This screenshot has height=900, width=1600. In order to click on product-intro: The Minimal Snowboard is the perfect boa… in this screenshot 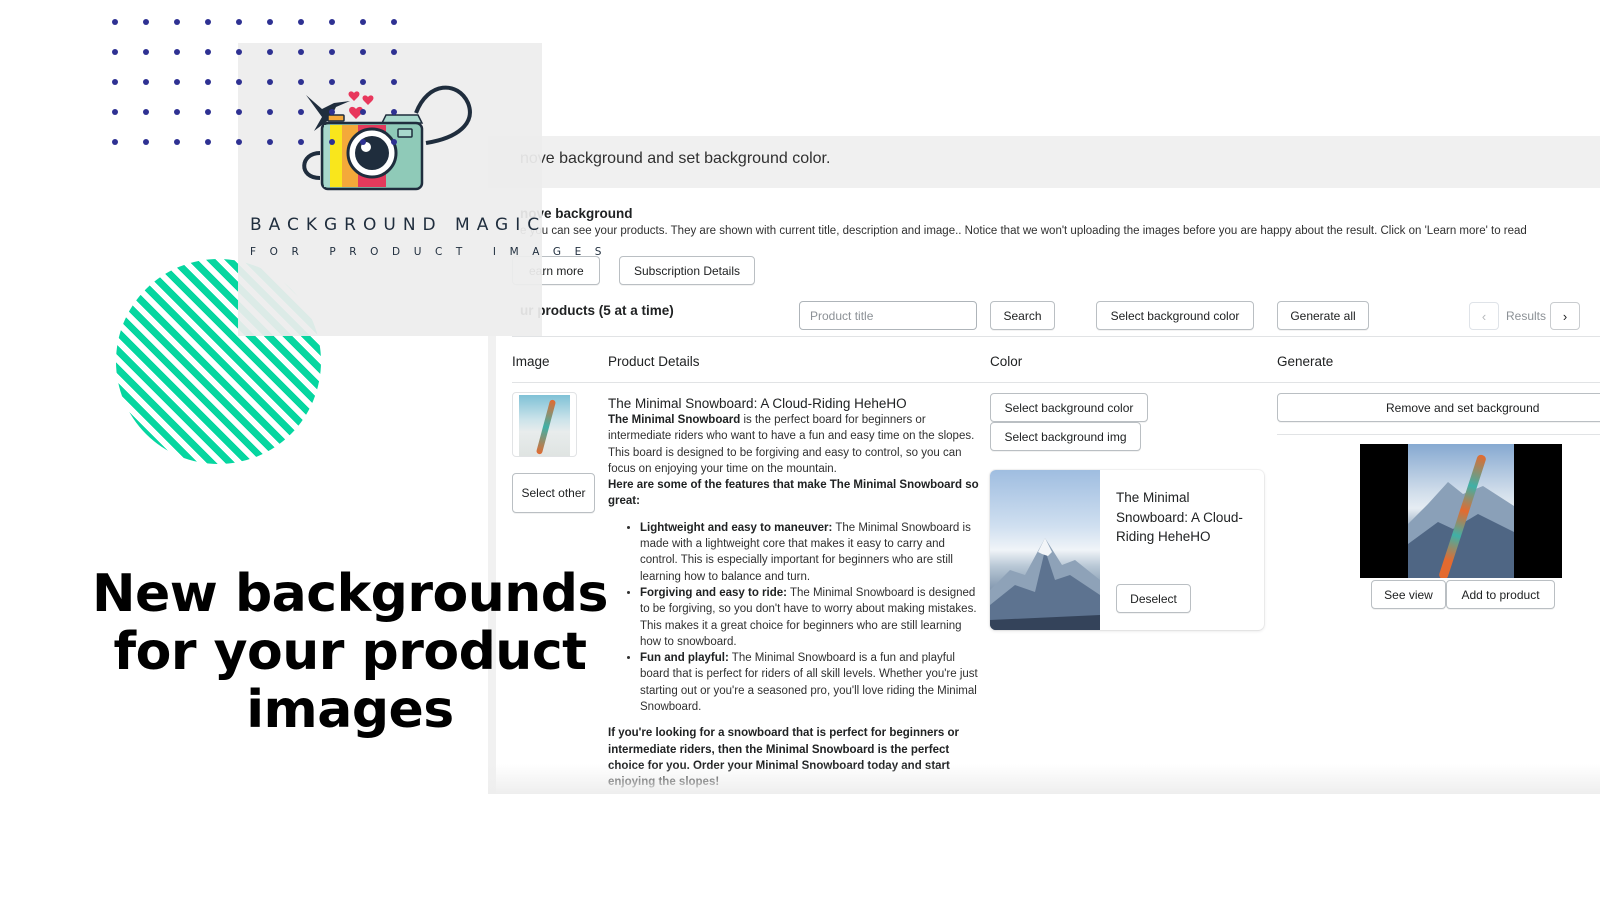, I will do `click(791, 444)`.